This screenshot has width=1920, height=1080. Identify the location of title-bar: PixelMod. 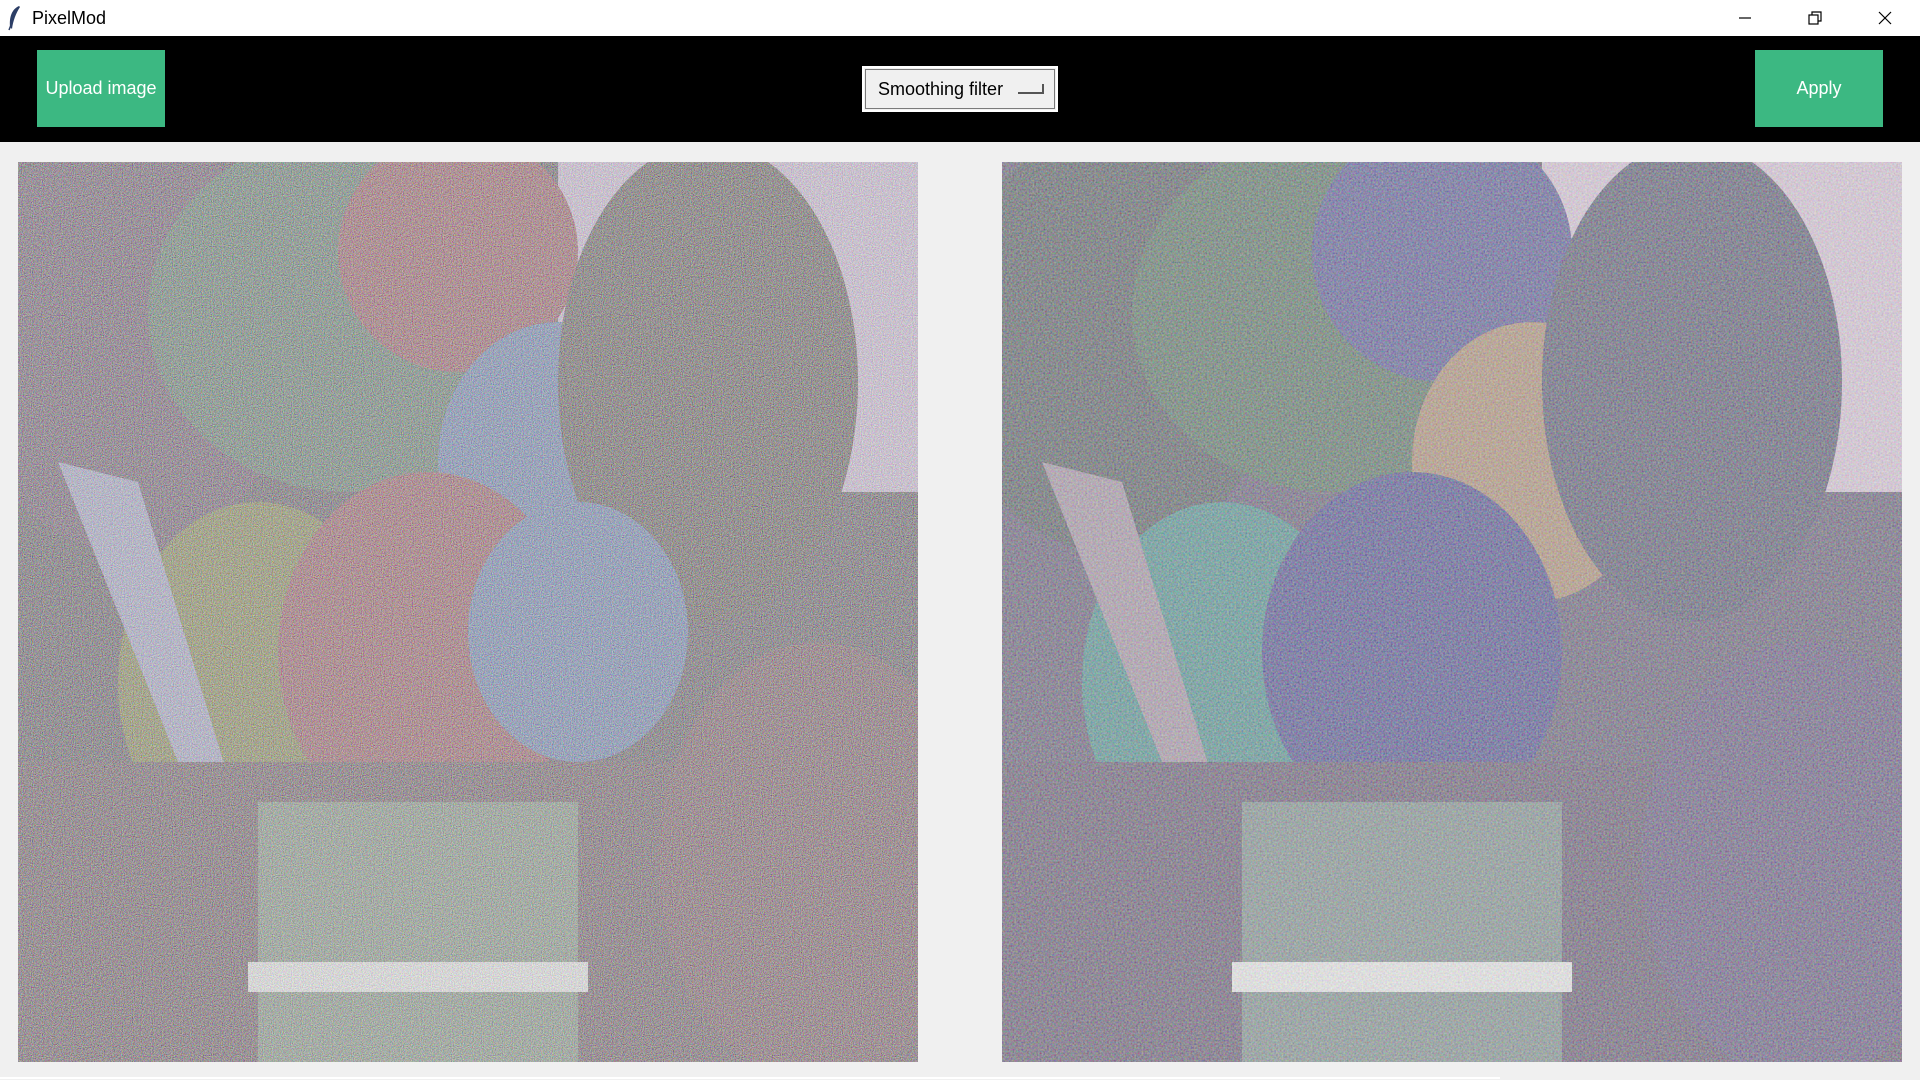
(960, 18).